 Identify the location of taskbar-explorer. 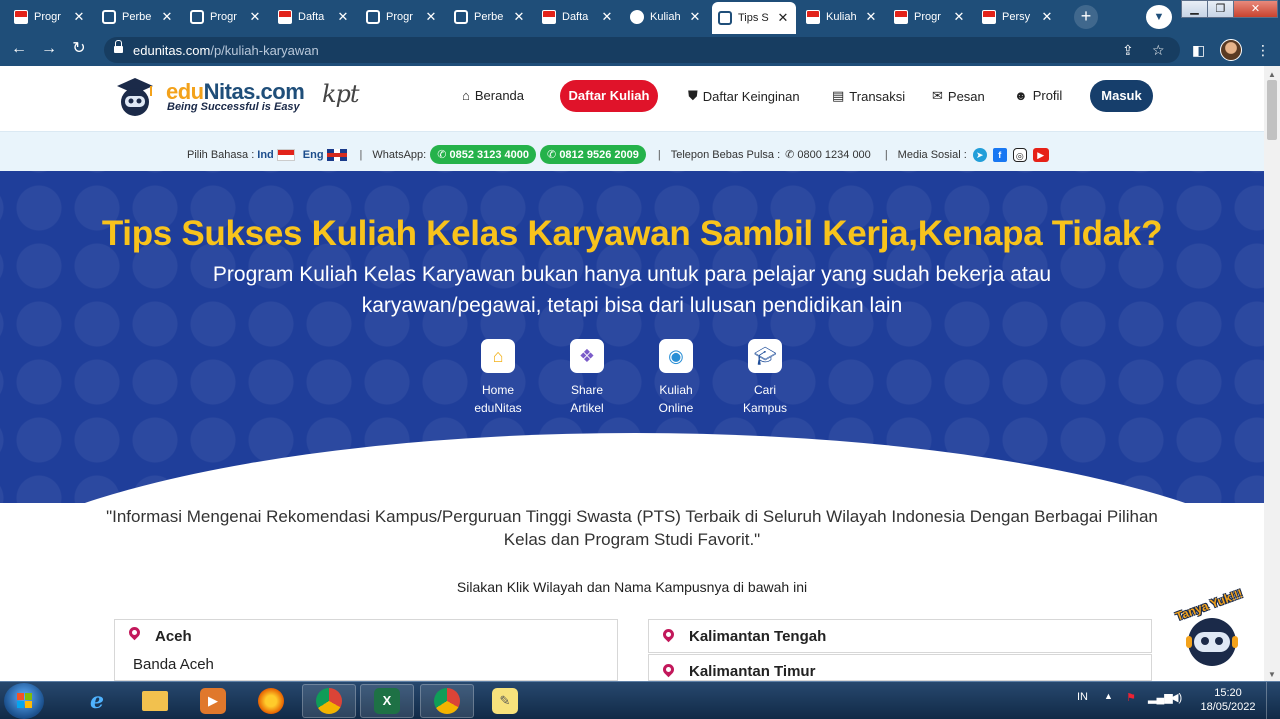
(155, 701).